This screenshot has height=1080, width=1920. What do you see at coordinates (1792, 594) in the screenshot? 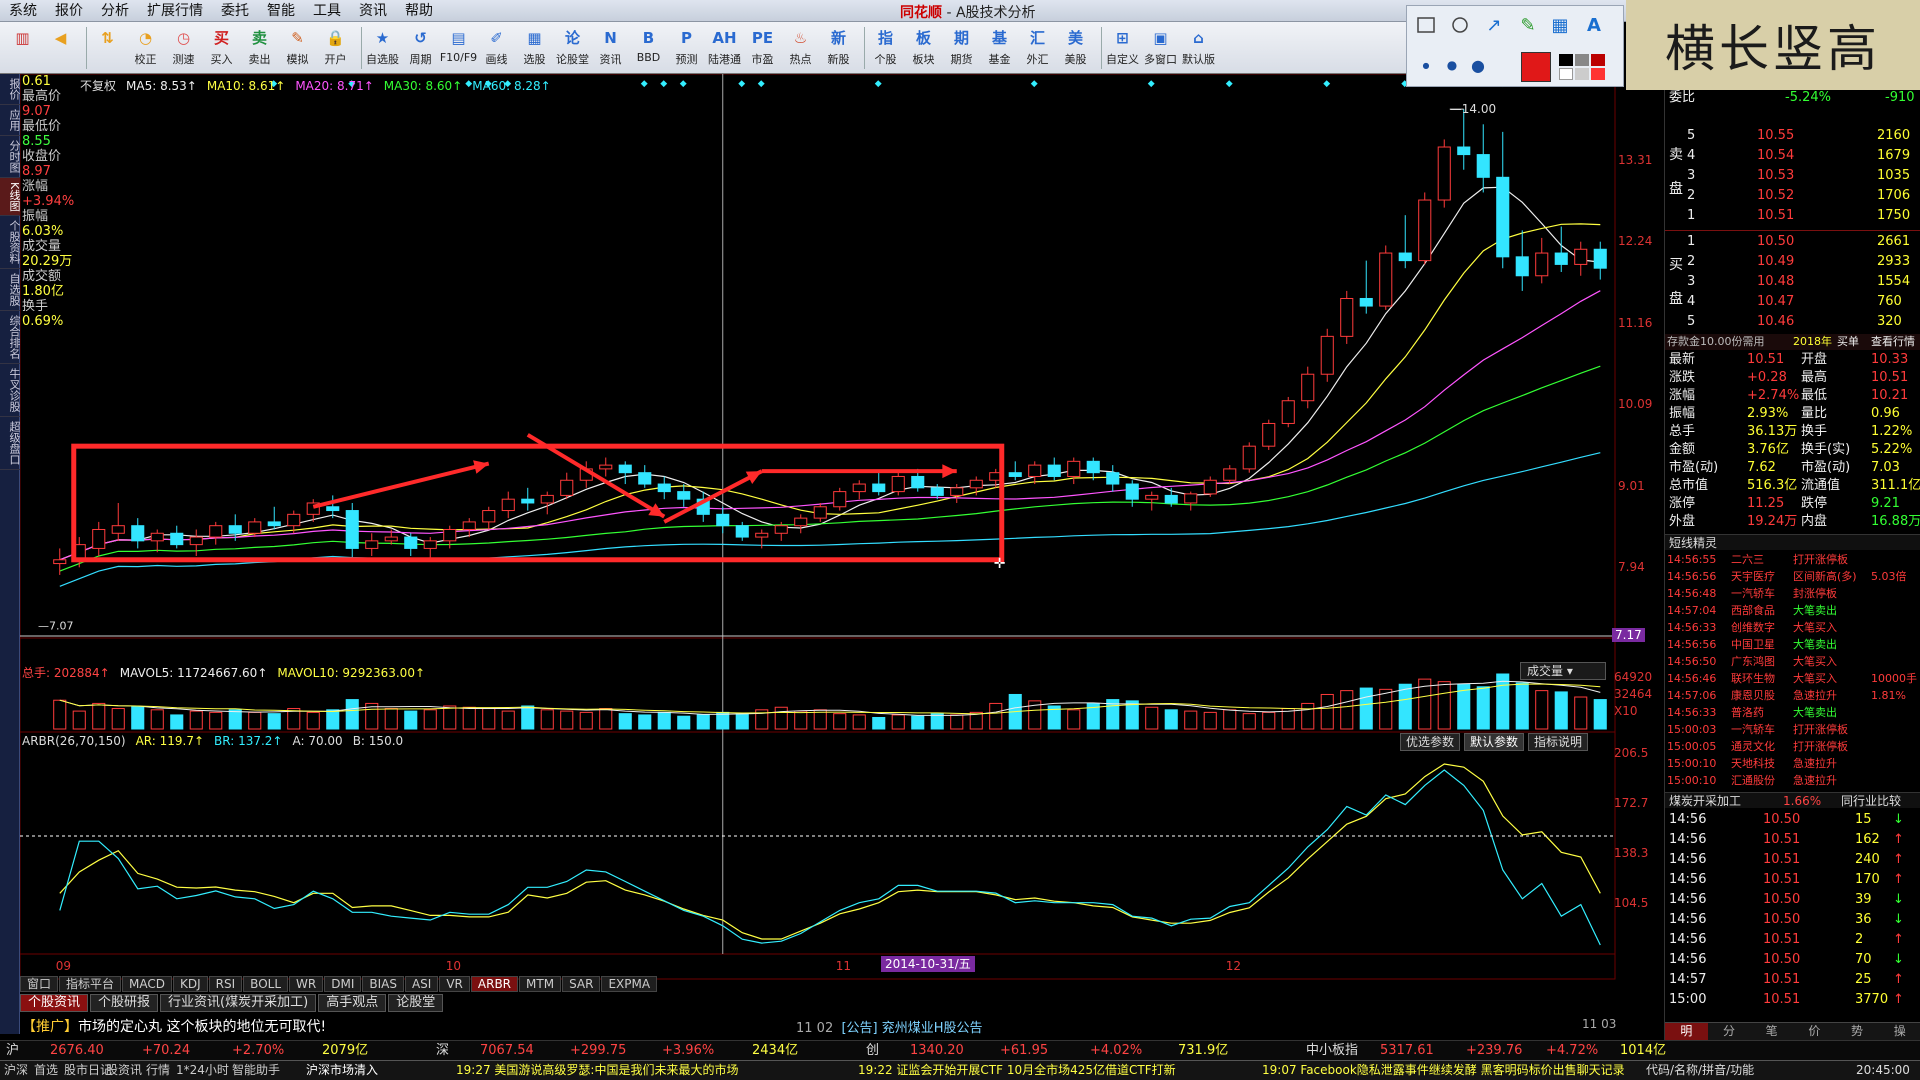
I see `alert-row: 14:56:48 一汽轿车 封涨停板` at bounding box center [1792, 594].